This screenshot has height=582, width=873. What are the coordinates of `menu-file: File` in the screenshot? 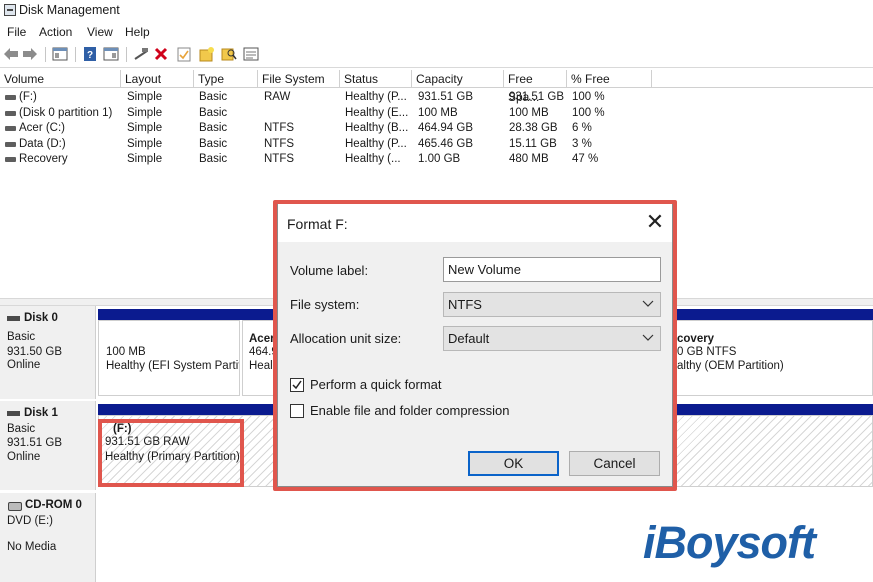 It's located at (16, 32).